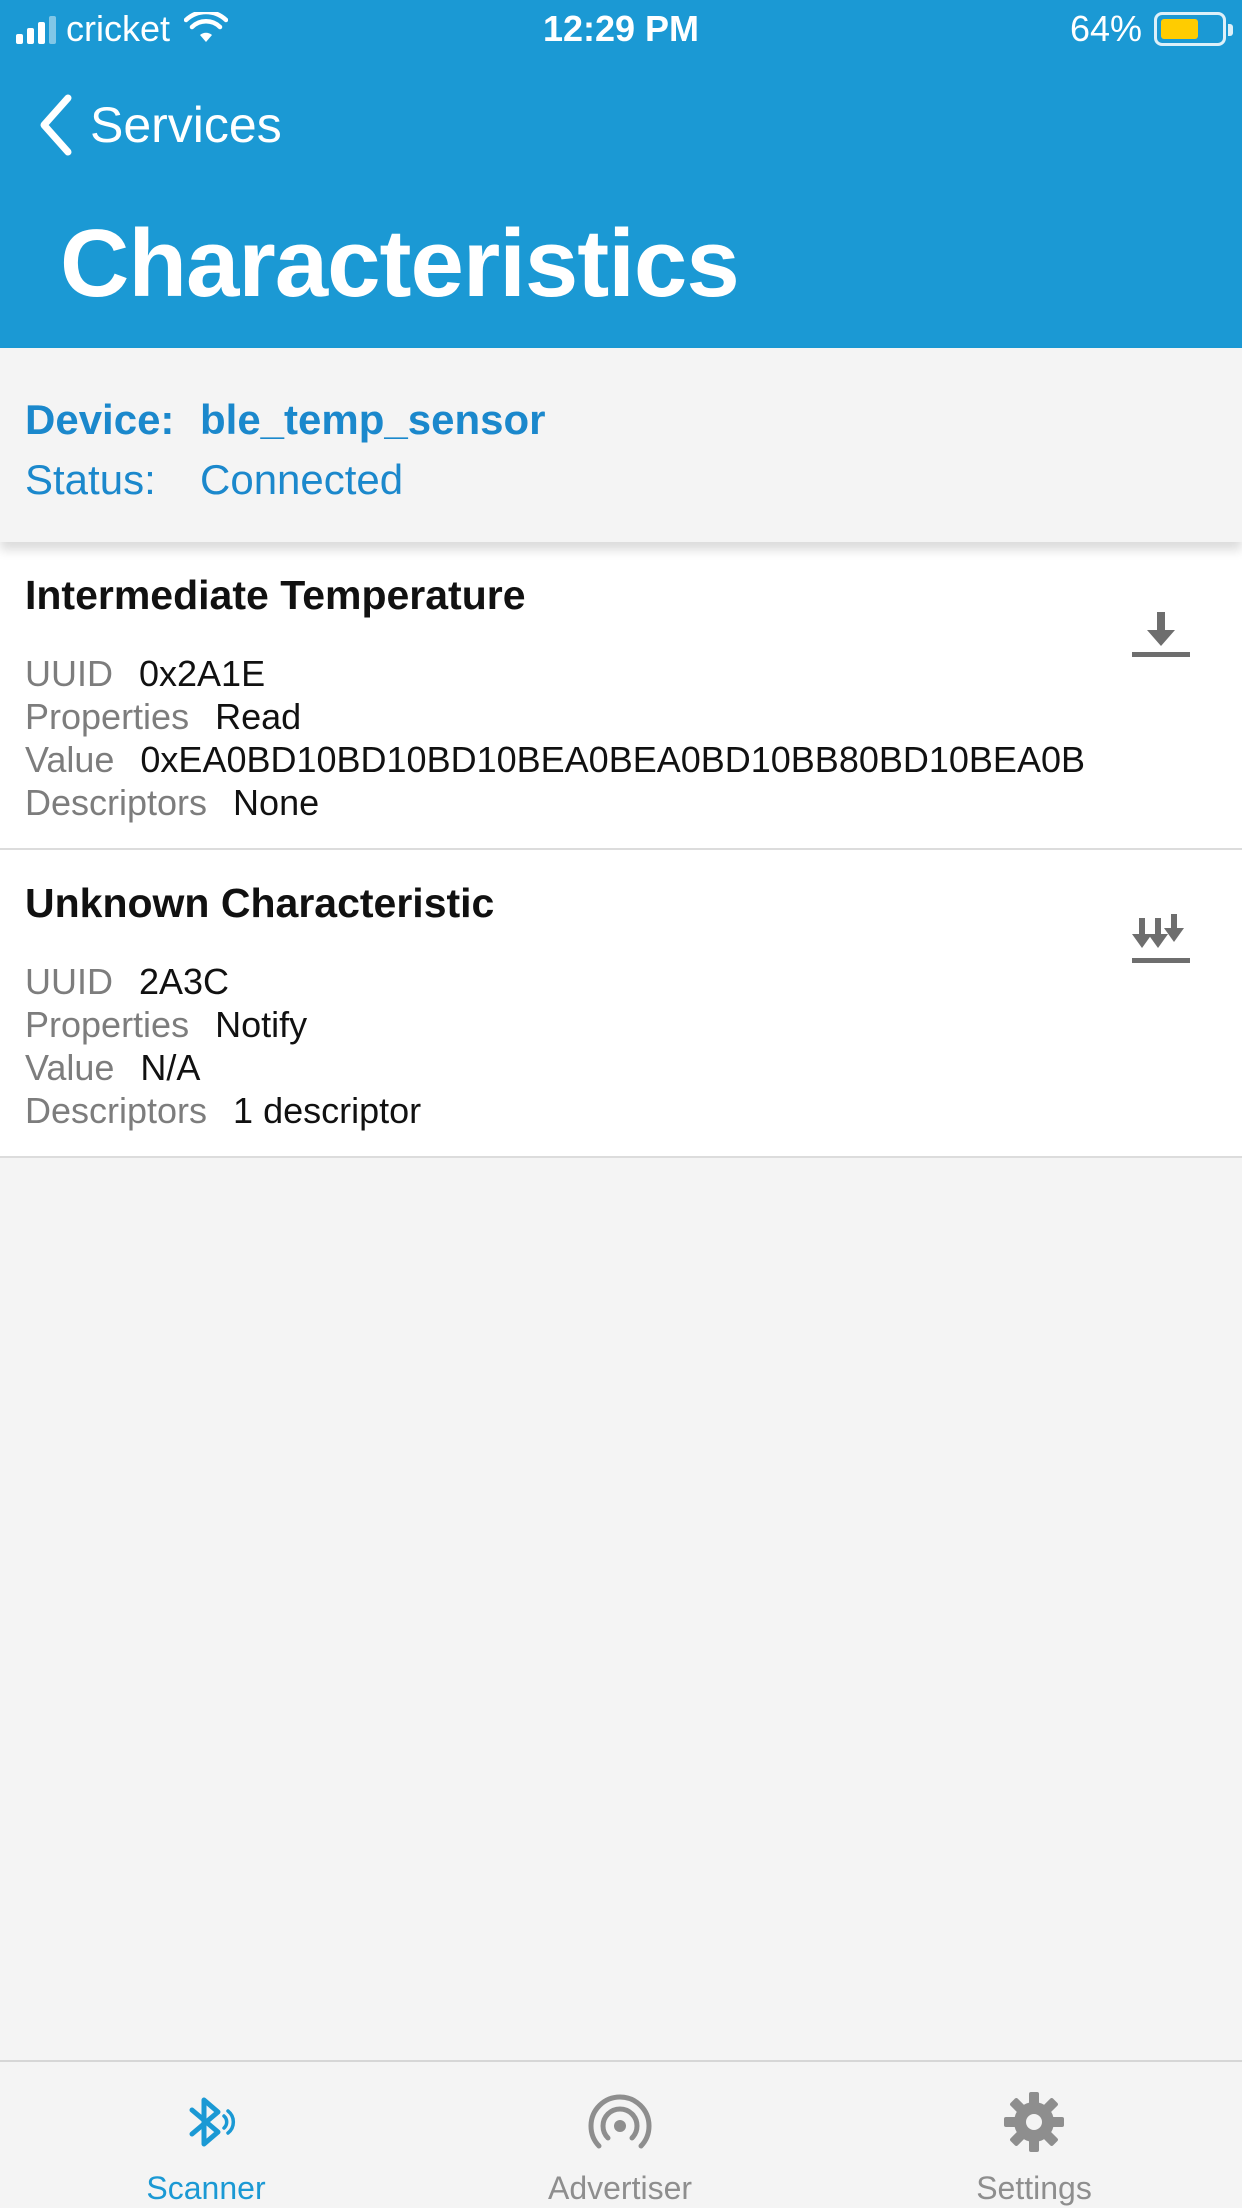  I want to click on uuid-row: UUID 0x2A1E, so click(555, 673).